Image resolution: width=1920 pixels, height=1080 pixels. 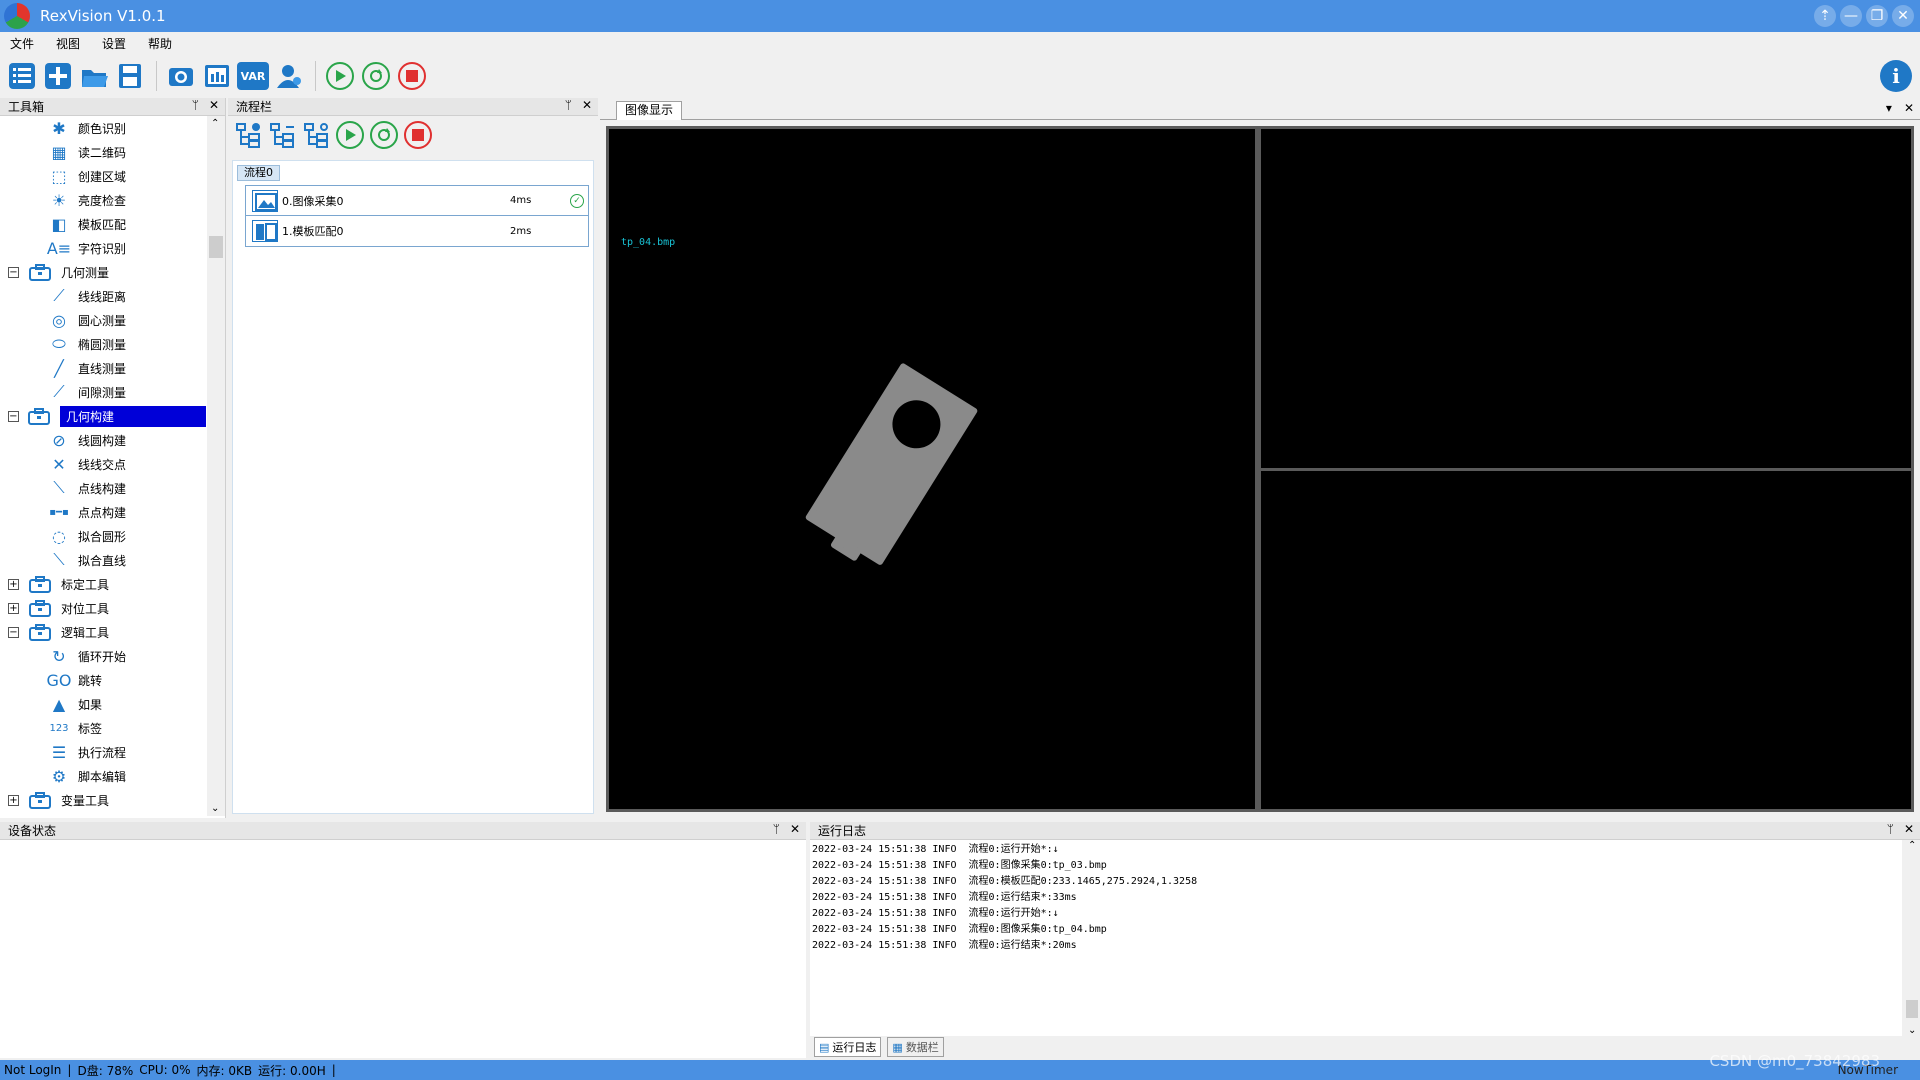 I want to click on tree-tool-item: ⟍ 点线构建, so click(x=103, y=488).